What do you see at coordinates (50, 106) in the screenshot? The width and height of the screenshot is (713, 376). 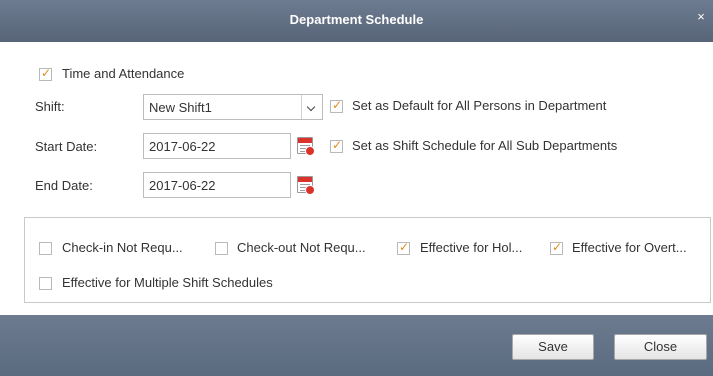 I see `shift-label: Shift:` at bounding box center [50, 106].